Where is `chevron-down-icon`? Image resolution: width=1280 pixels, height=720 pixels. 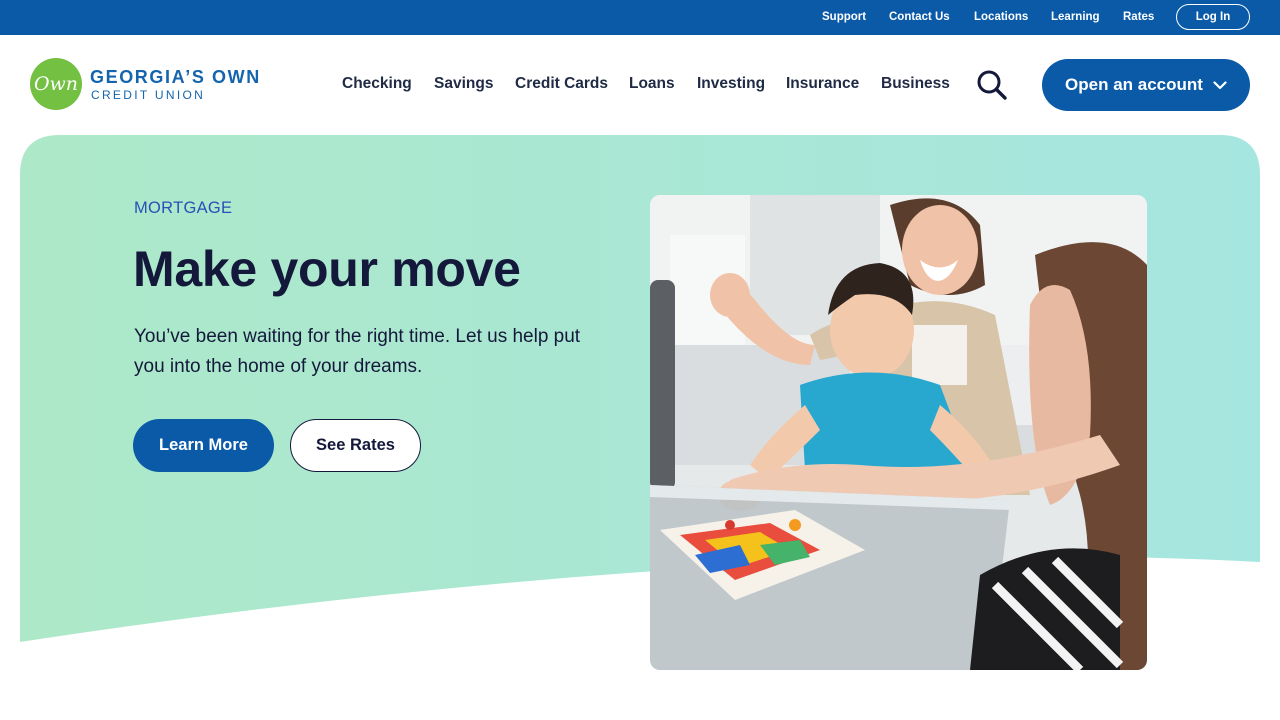 chevron-down-icon is located at coordinates (1220, 84).